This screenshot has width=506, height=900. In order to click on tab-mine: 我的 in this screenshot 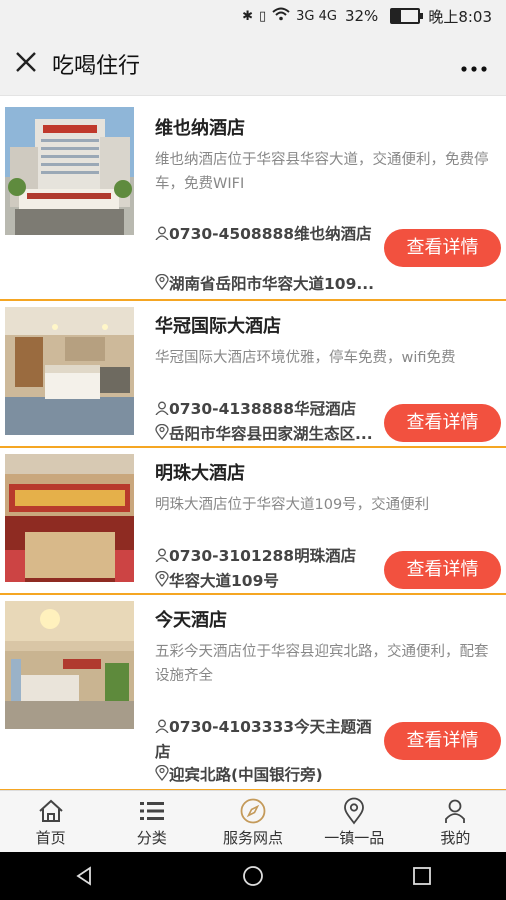, I will do `click(455, 822)`.